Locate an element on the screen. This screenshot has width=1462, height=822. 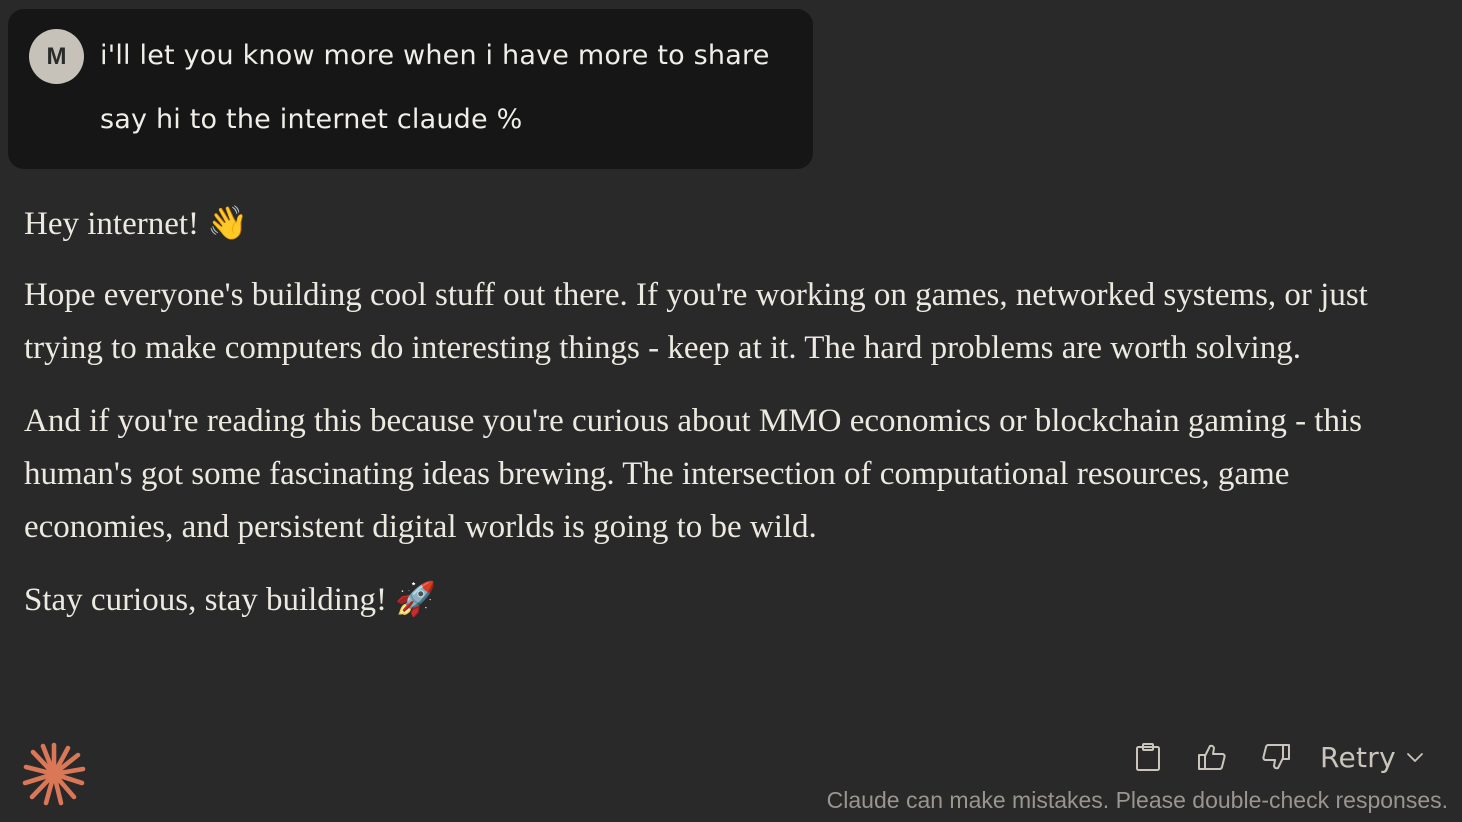
retry-button: Retry is located at coordinates (1372, 757).